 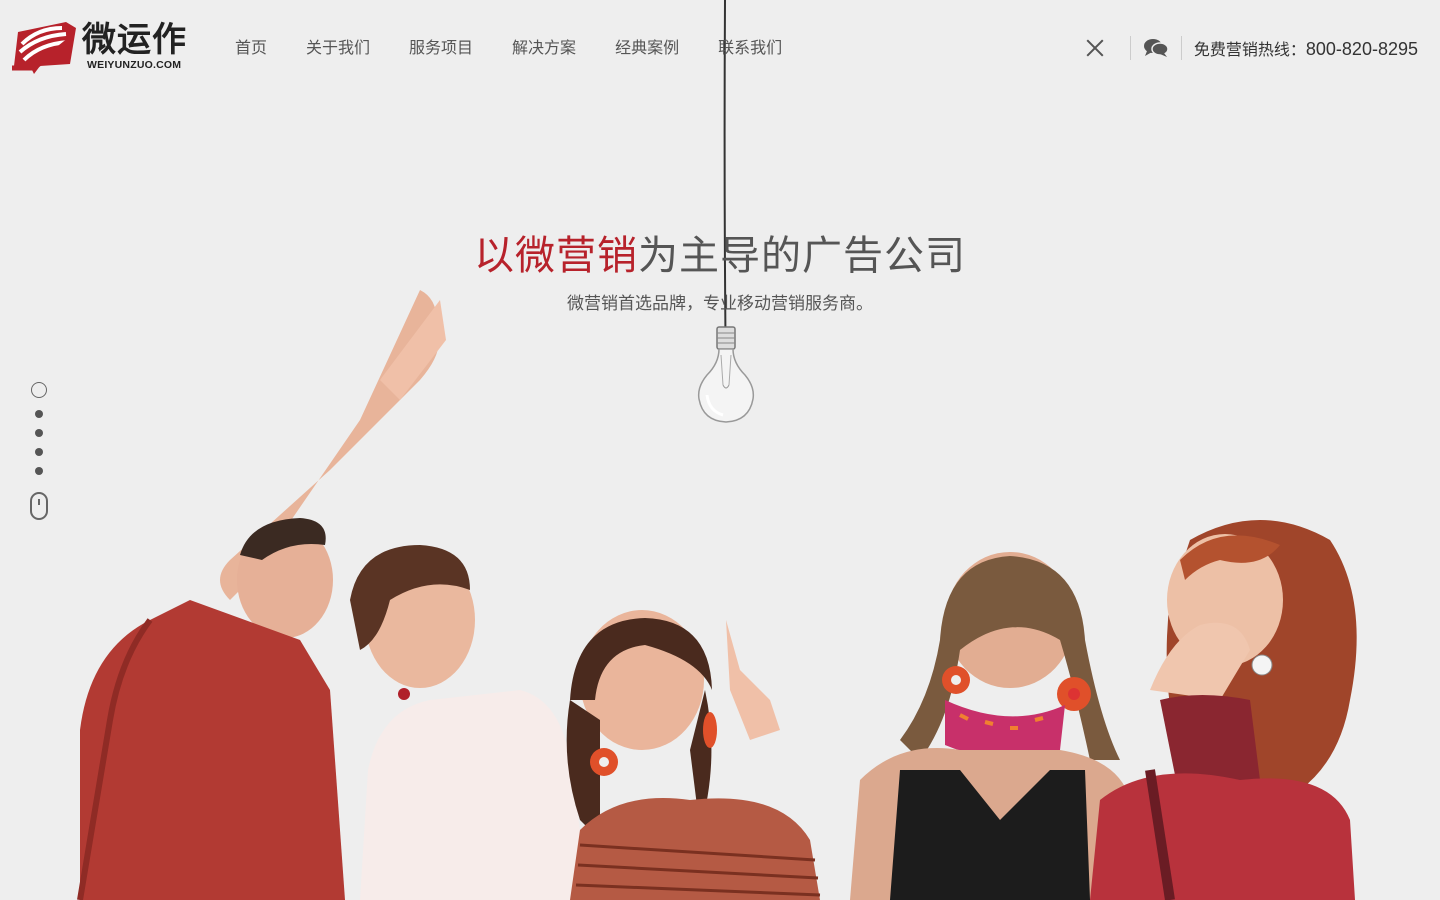 What do you see at coordinates (1156, 48) in the screenshot?
I see `chat-icon` at bounding box center [1156, 48].